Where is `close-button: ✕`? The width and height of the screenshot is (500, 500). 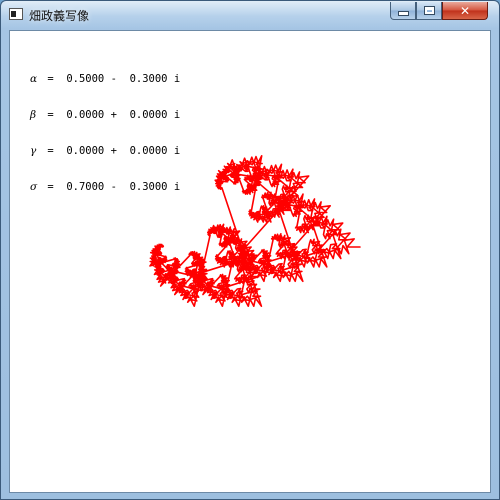 close-button: ✕ is located at coordinates (465, 11).